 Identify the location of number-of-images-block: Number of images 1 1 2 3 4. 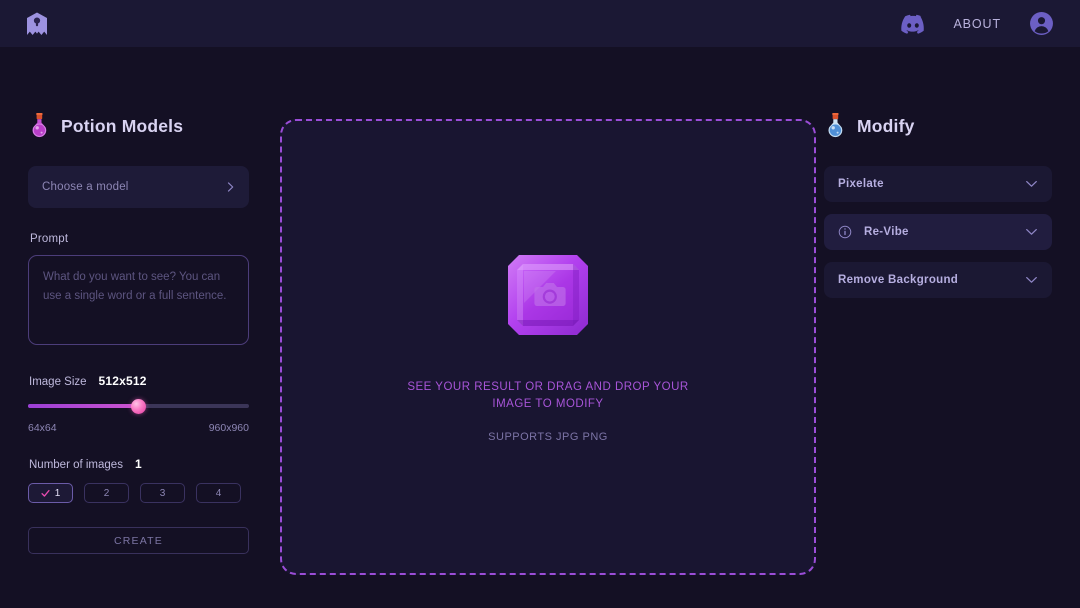
(138, 480).